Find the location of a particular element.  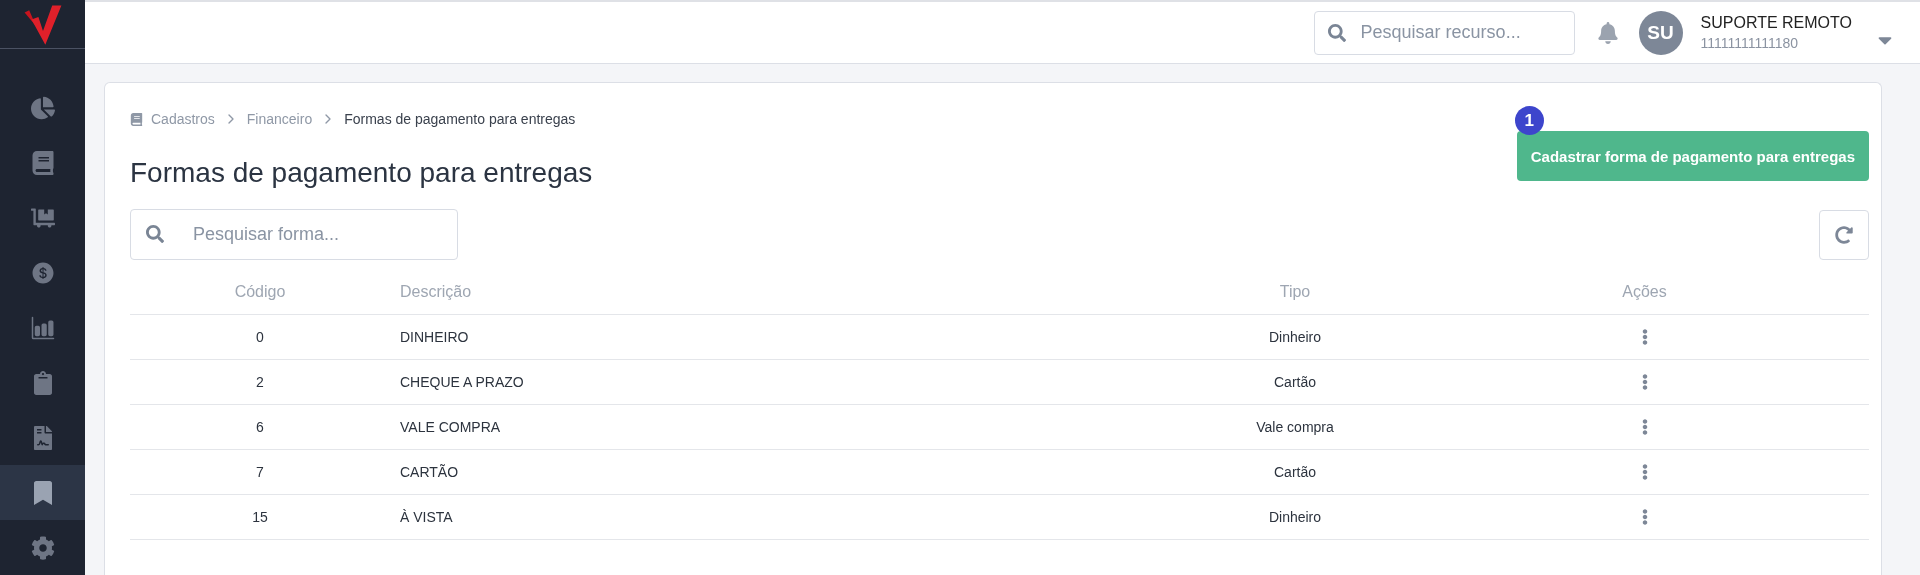

settings-icon is located at coordinates (42, 547).